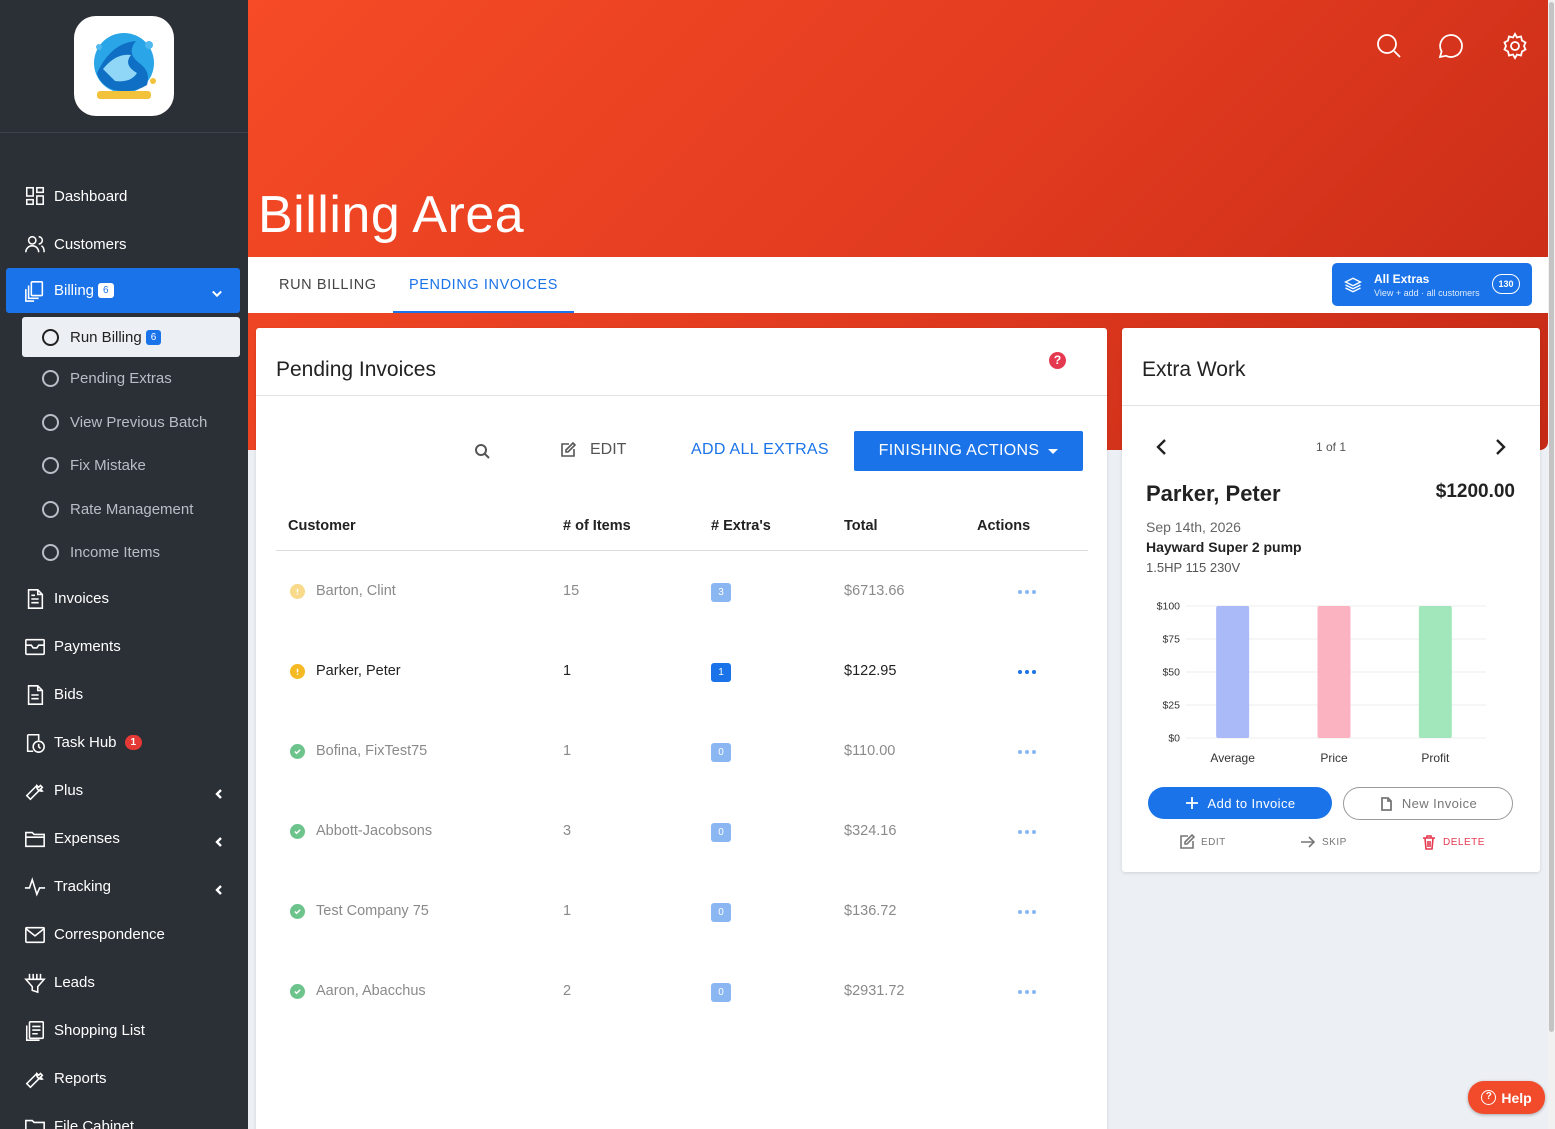 The width and height of the screenshot is (1555, 1129). I want to click on customer-name: Barton, Clint, so click(356, 591).